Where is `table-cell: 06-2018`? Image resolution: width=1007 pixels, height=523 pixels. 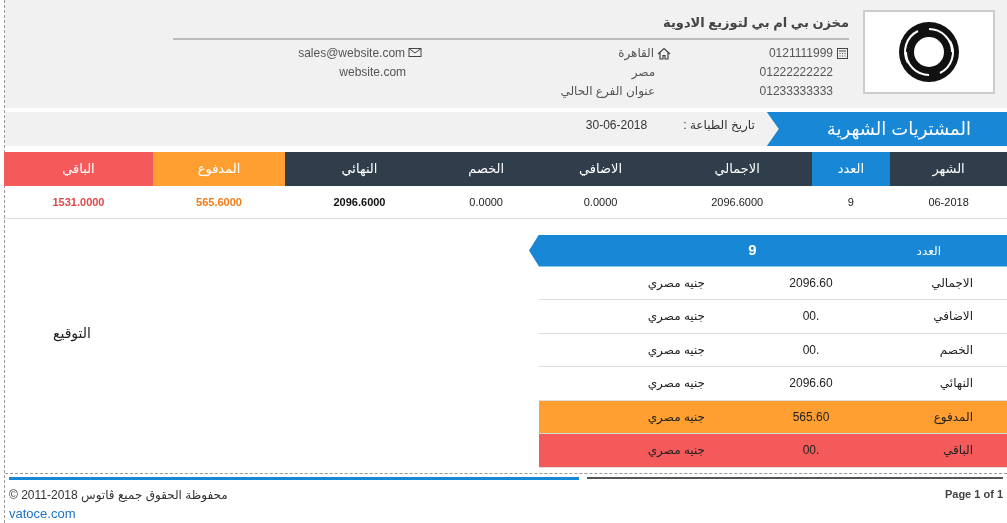
table-cell: 06-2018 is located at coordinates (948, 202).